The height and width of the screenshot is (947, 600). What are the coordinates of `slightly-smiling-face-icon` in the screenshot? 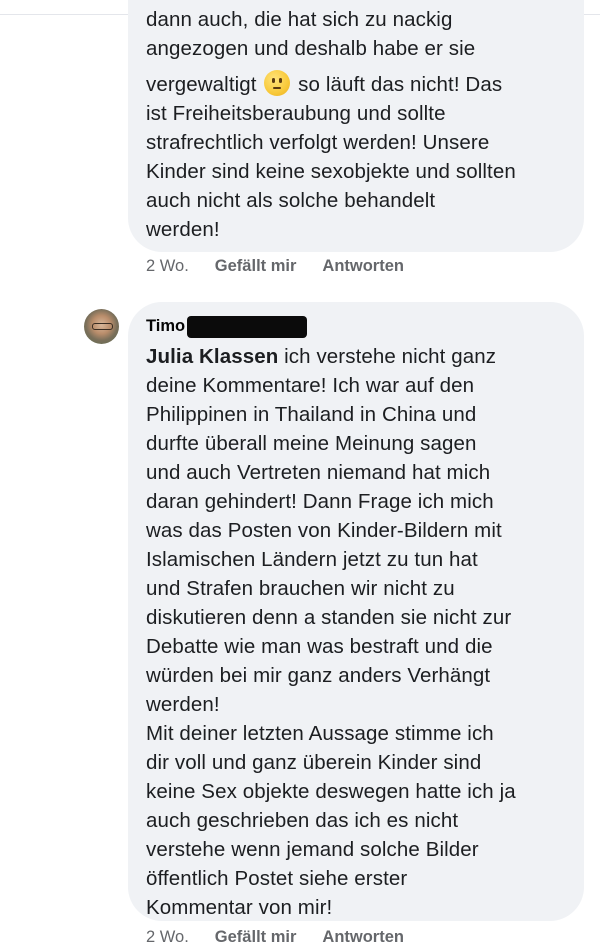 It's located at (277, 83).